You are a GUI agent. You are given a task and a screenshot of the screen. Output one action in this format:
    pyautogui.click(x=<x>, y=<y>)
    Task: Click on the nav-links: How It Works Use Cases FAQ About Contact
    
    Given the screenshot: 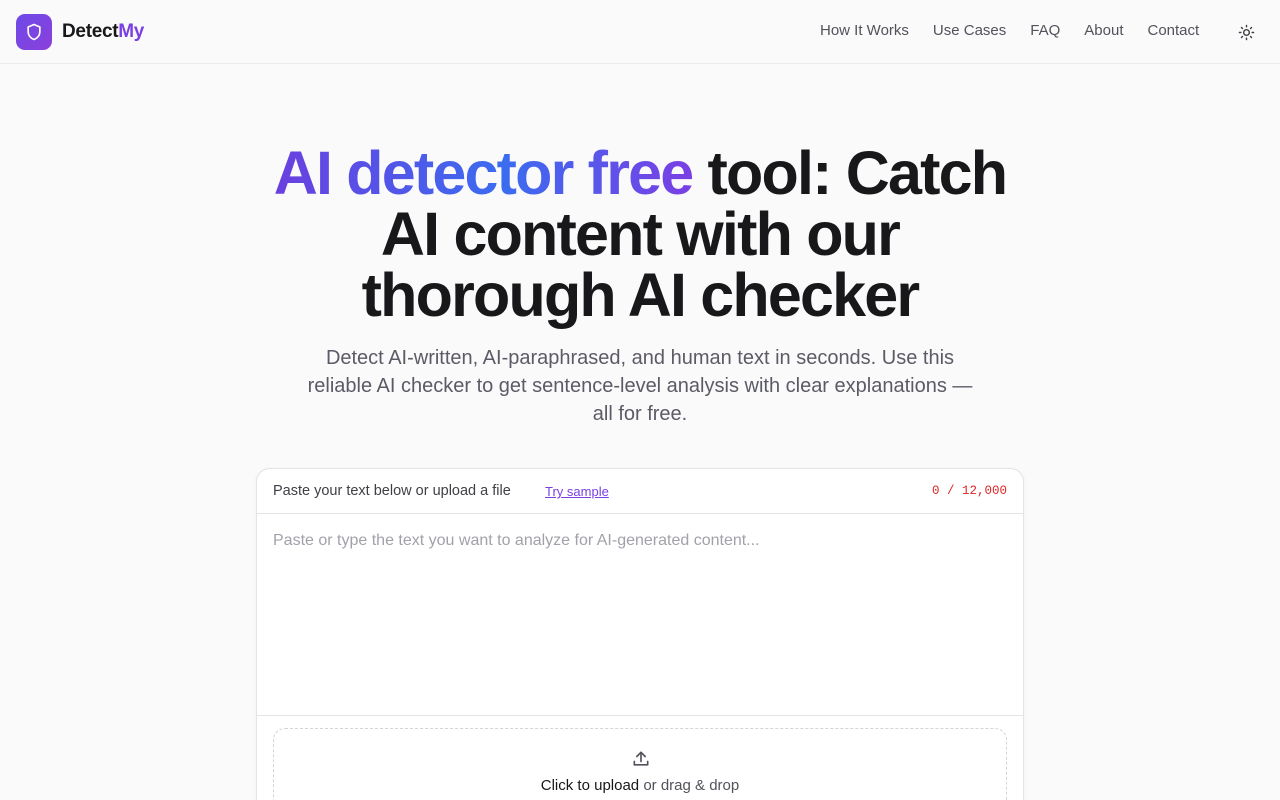 What is the action you would take?
    pyautogui.click(x=1009, y=30)
    